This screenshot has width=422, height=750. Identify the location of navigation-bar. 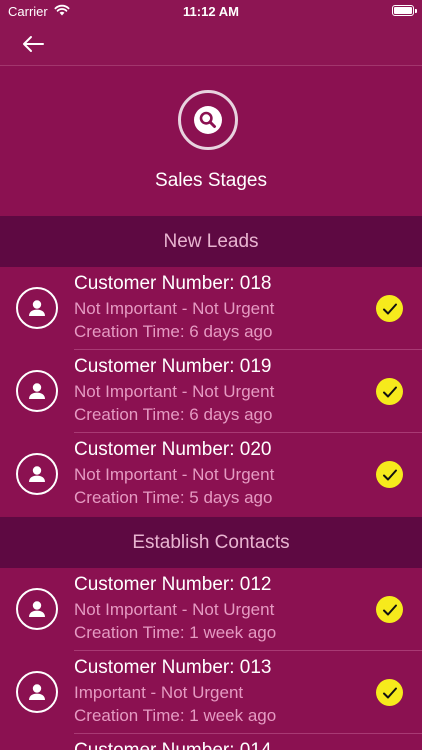
(211, 44).